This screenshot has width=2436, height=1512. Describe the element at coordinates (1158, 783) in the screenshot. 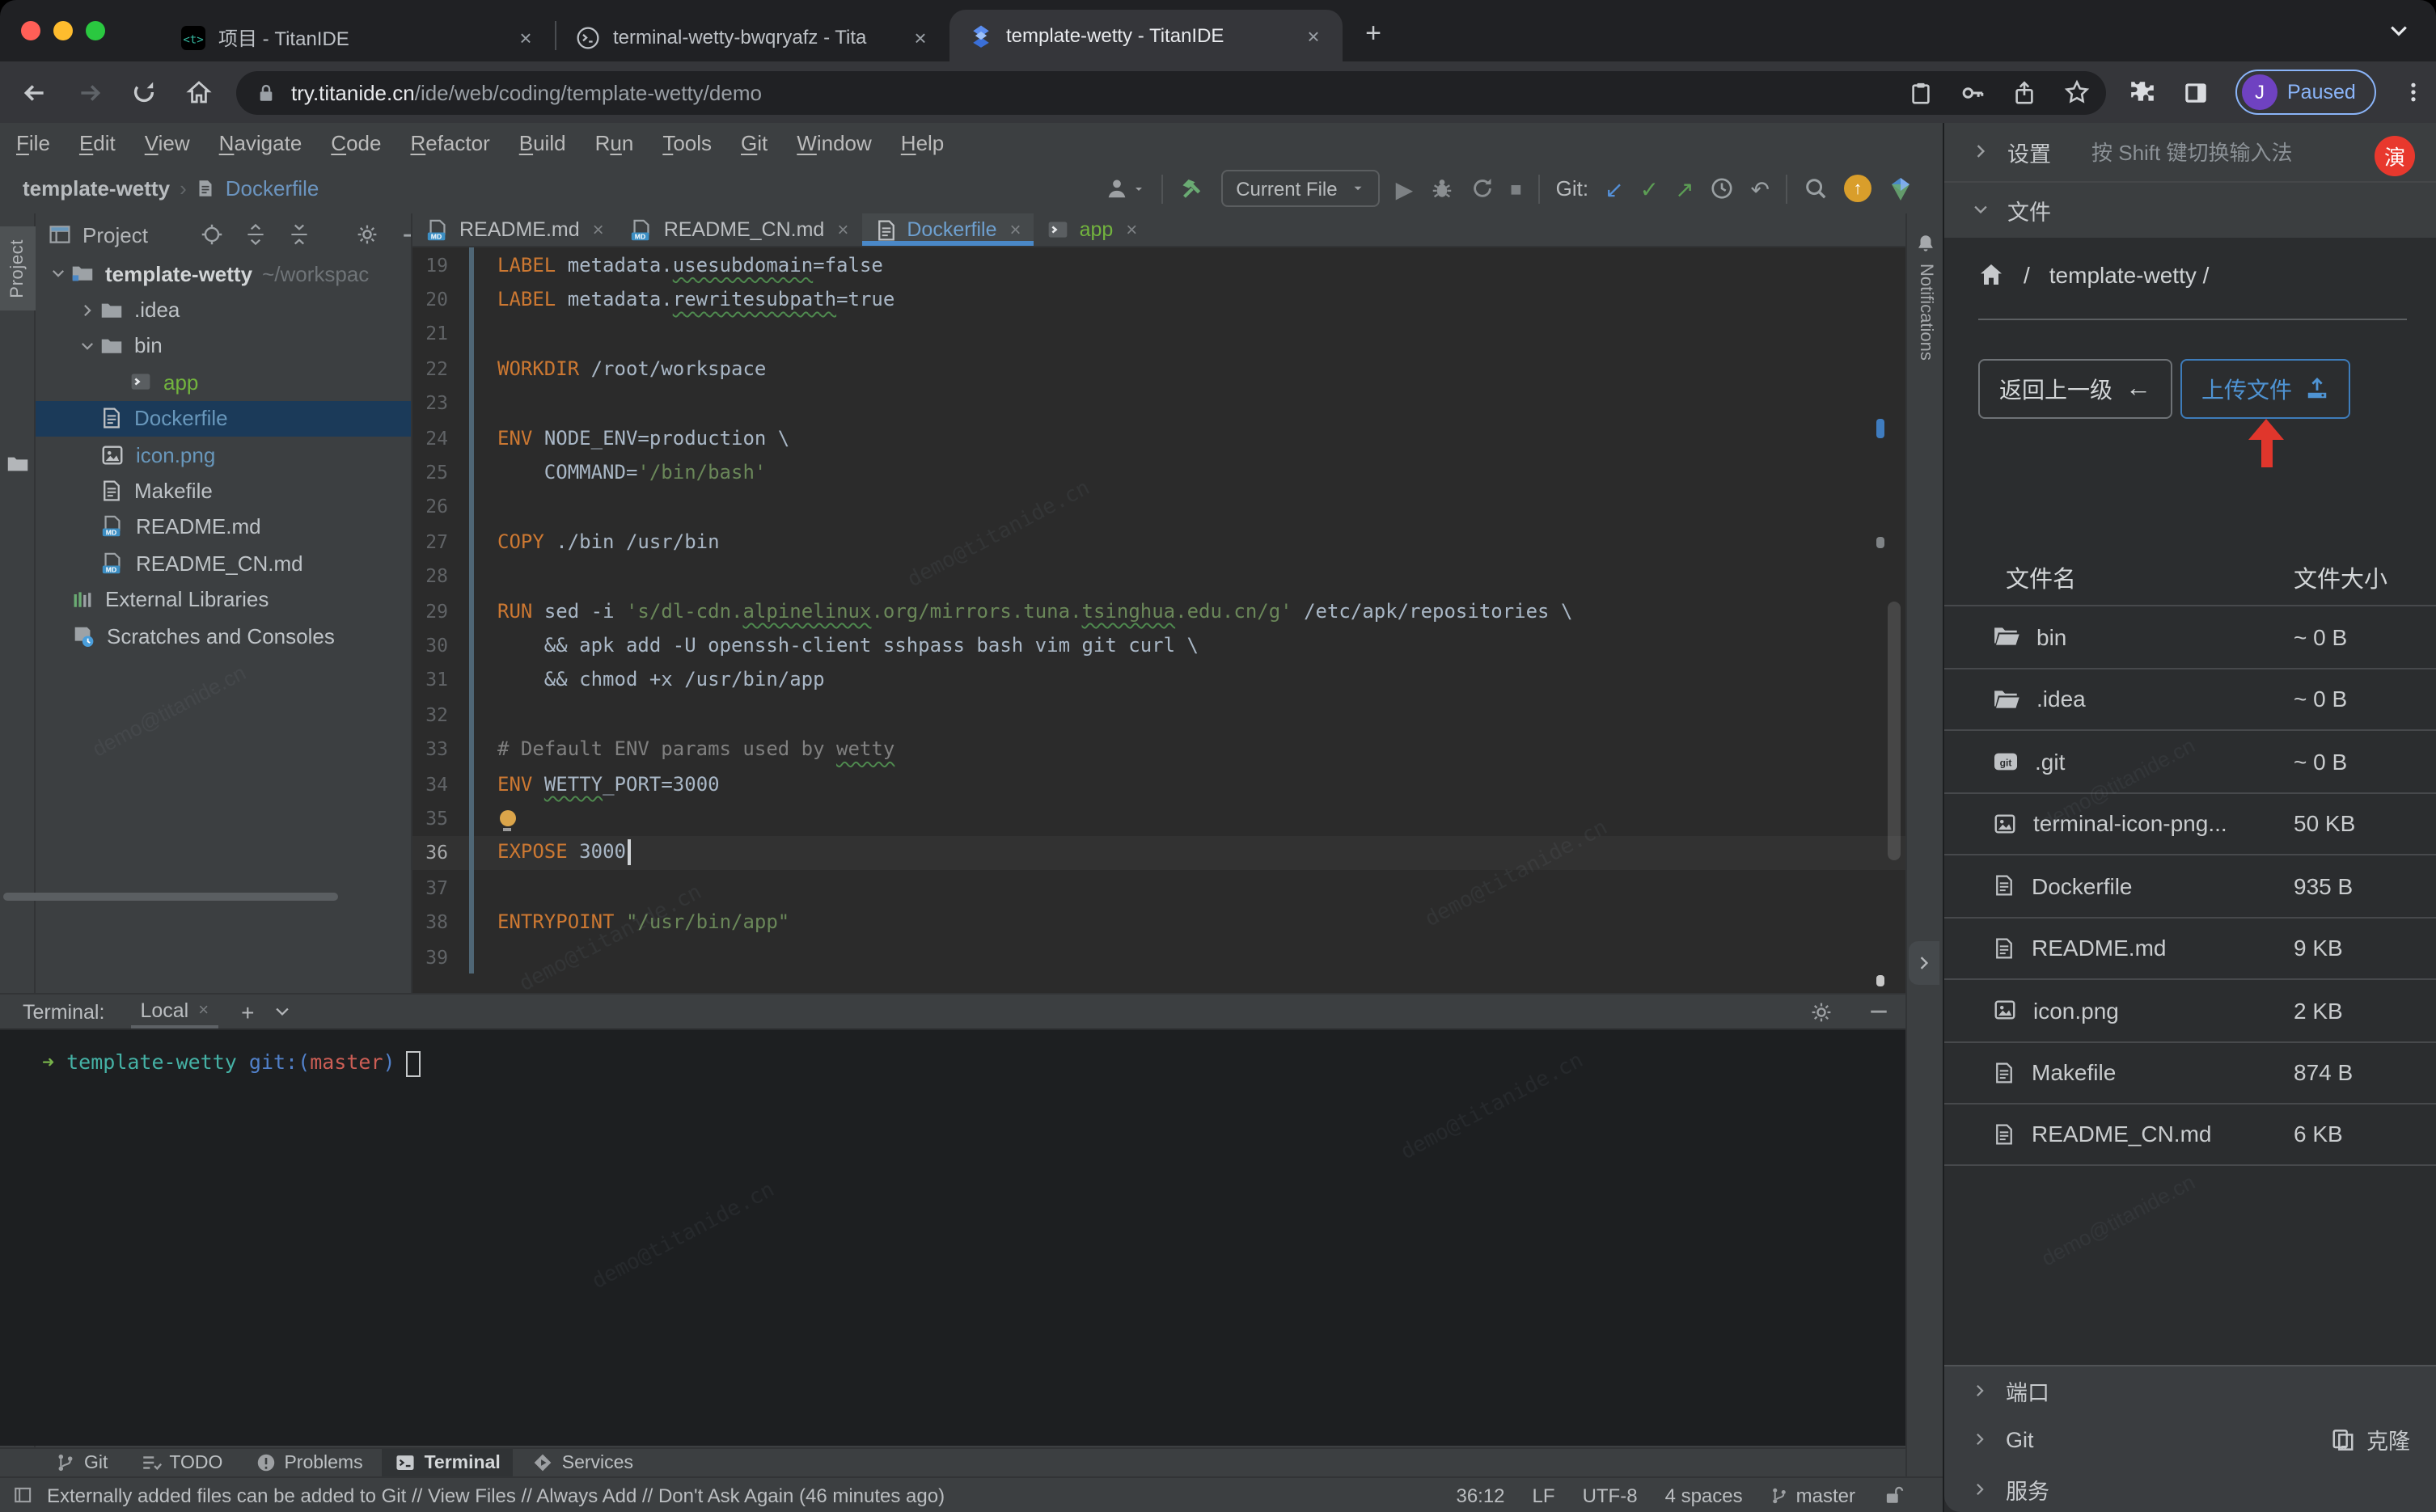

I see `code-line-34: 34 ENV WETTY_PORT=3000` at that location.